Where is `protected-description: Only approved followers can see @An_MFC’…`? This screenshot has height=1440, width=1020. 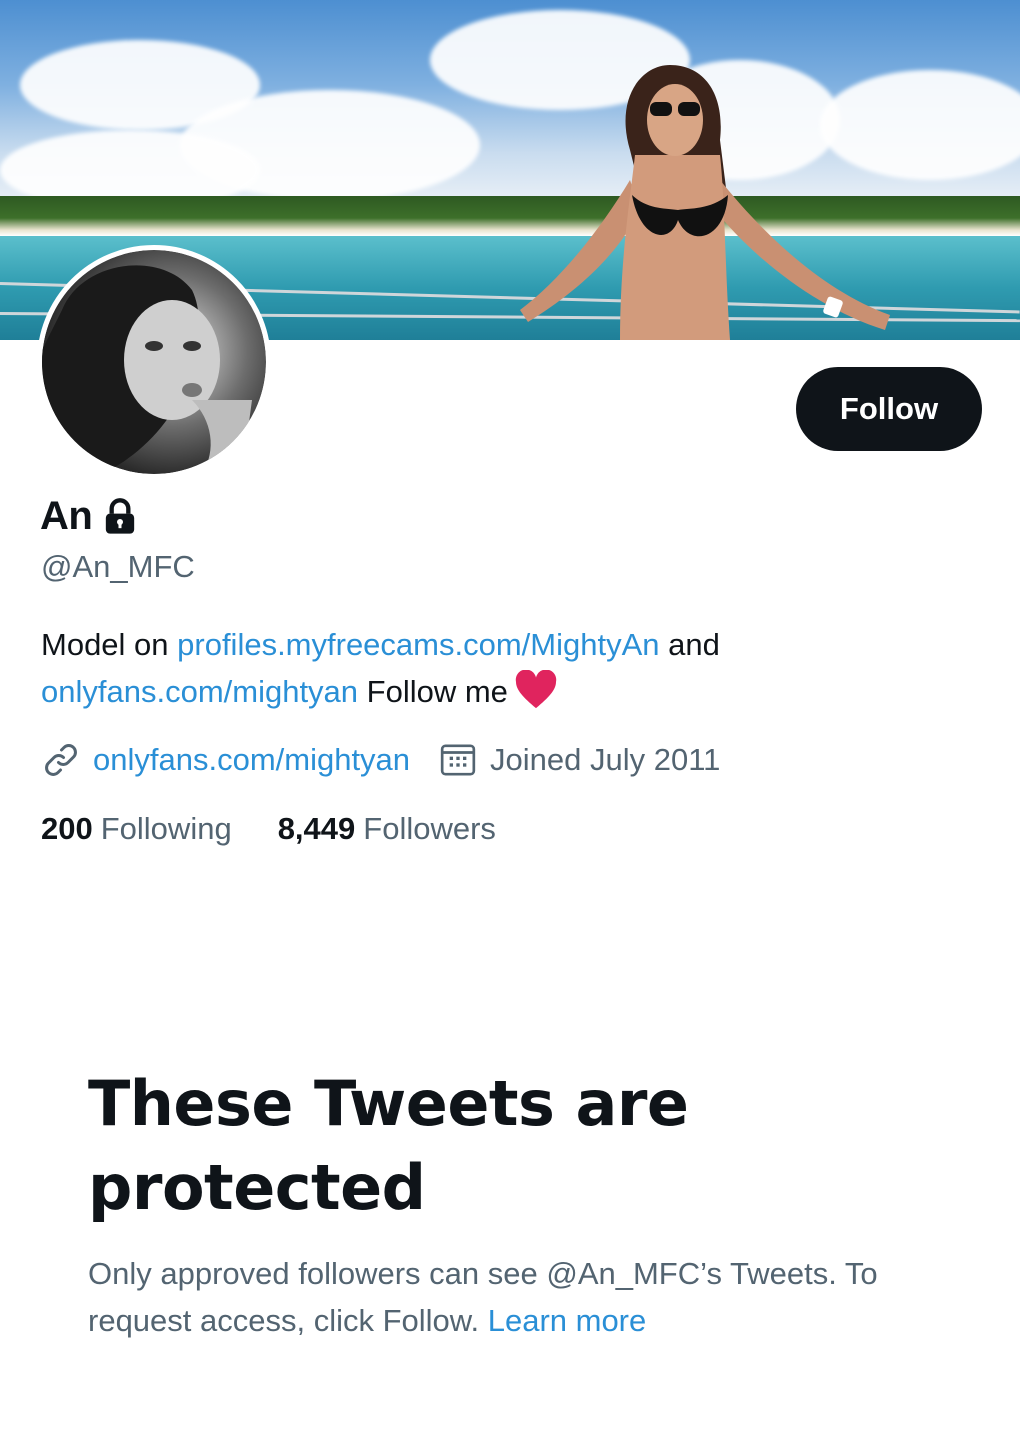 protected-description: Only approved followers can see @An_MFC’… is located at coordinates (528, 1297).